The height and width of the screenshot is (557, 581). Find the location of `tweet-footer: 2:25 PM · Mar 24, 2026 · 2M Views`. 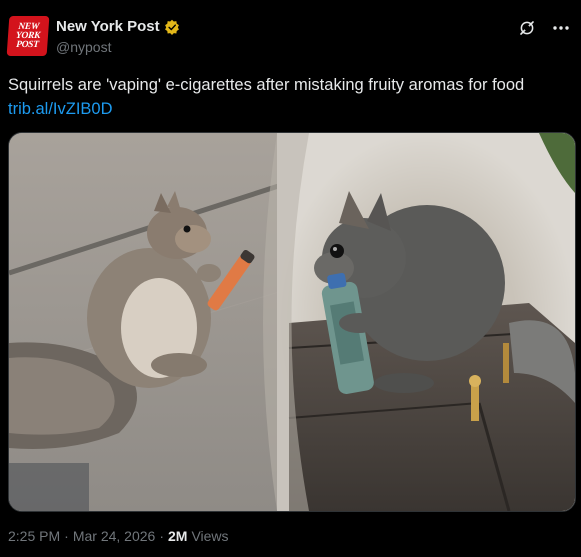

tweet-footer: 2:25 PM · Mar 24, 2026 · 2M Views is located at coordinates (118, 536).